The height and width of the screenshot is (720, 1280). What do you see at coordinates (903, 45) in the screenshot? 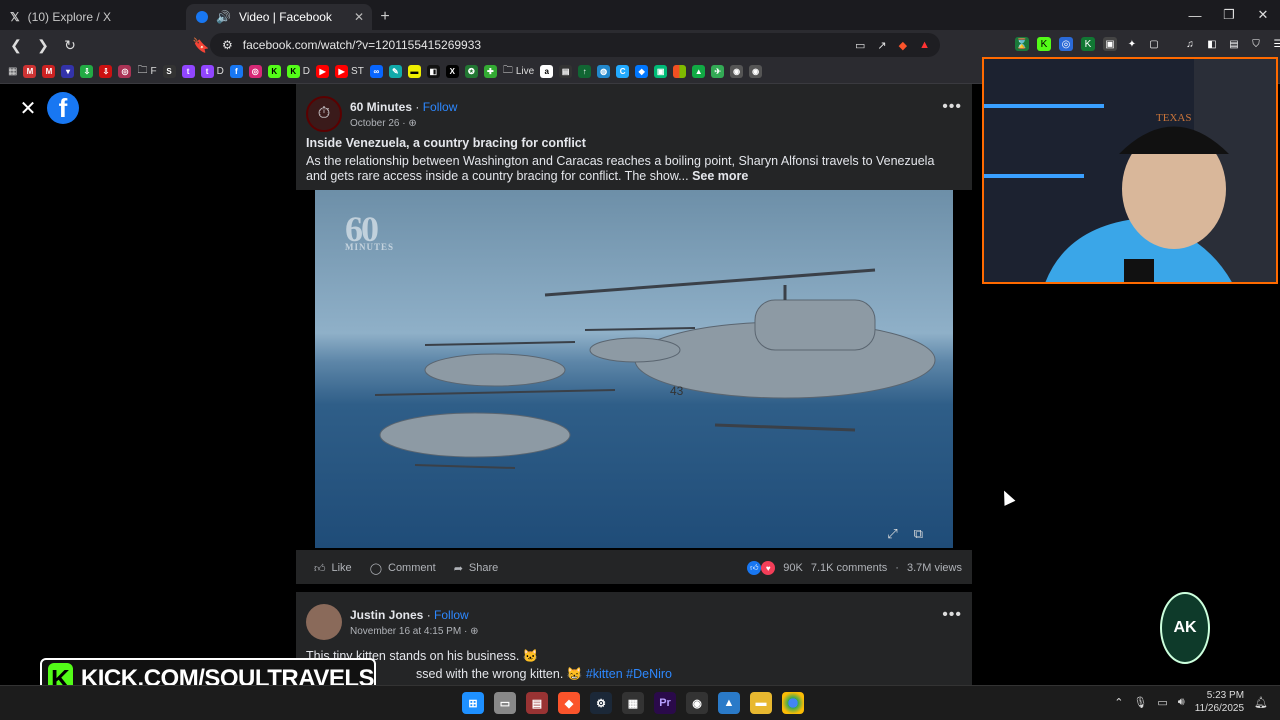
I see `brave-shield-icon: ◆` at bounding box center [903, 45].